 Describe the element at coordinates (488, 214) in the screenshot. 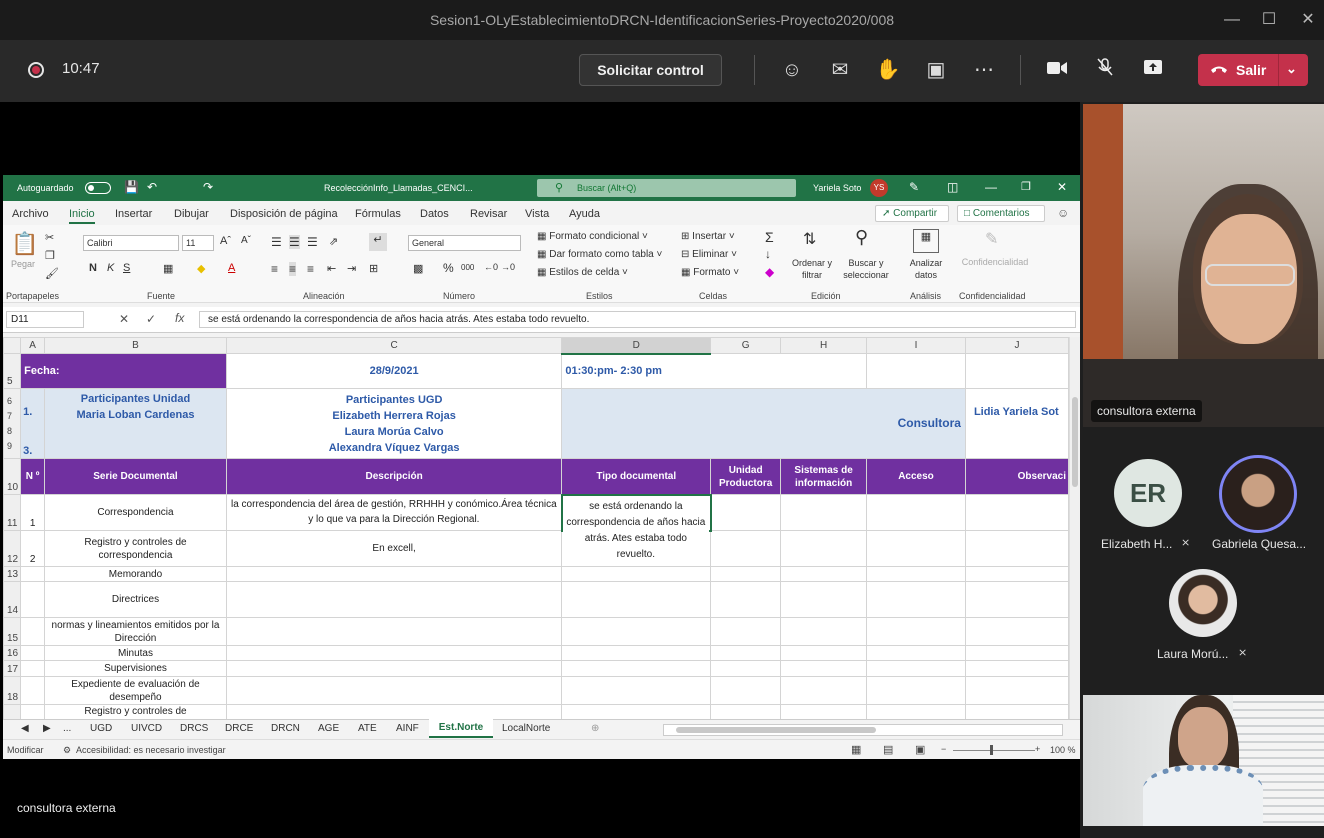

I see `tab-revisar: Revisar` at that location.